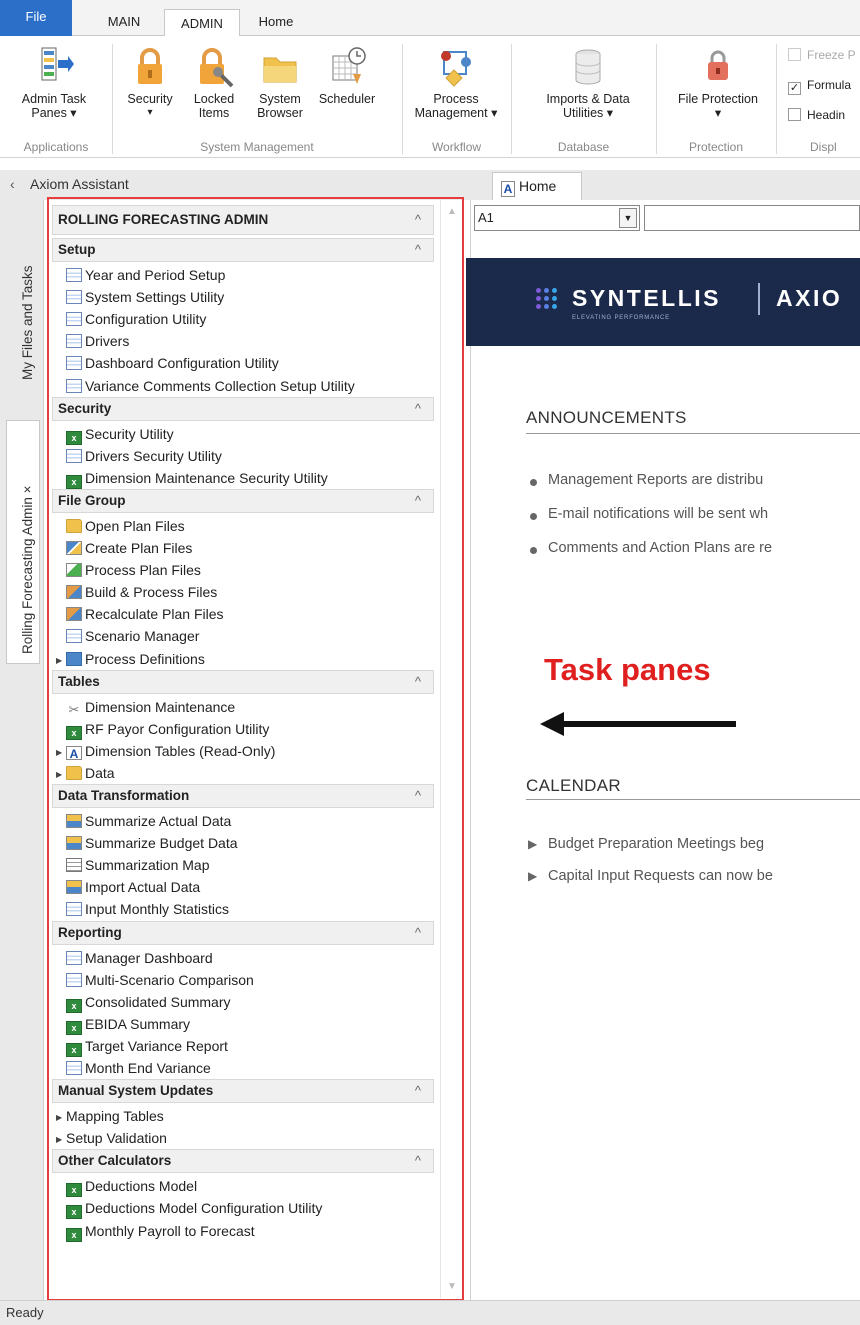  What do you see at coordinates (27, 322) in the screenshot?
I see `tab-my-files-and-tasks: My Files and Tasks` at bounding box center [27, 322].